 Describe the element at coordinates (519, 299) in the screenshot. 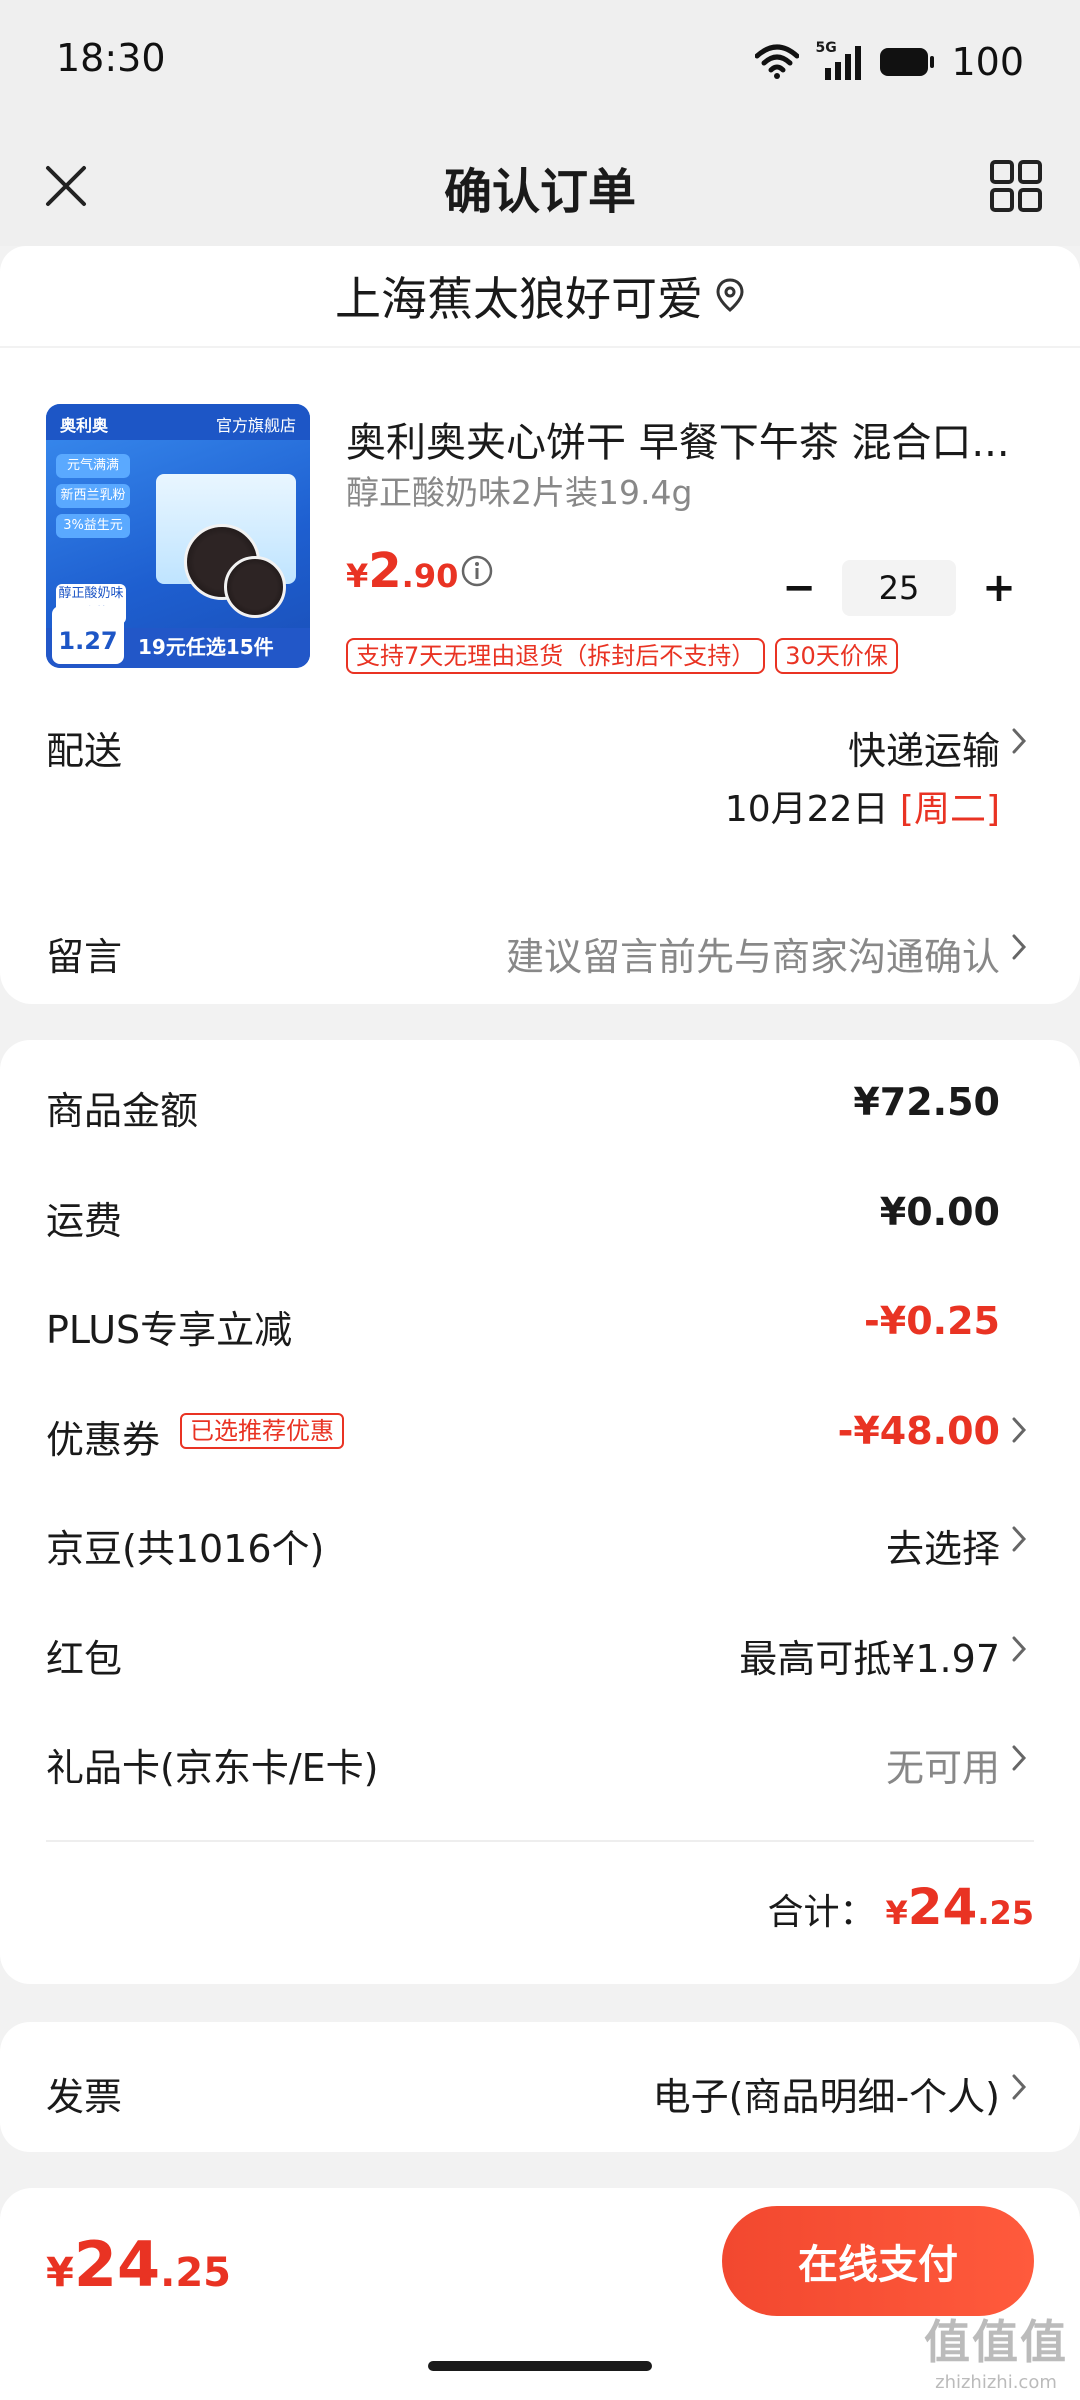

I see `address-text: 上海蕉太狼好可爱` at that location.